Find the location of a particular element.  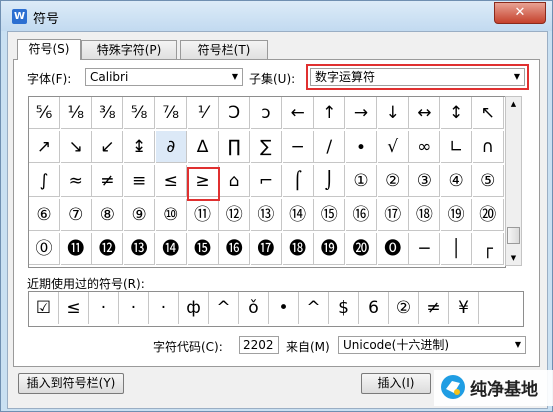

symbol-cell: ⑫ is located at coordinates (235, 215).